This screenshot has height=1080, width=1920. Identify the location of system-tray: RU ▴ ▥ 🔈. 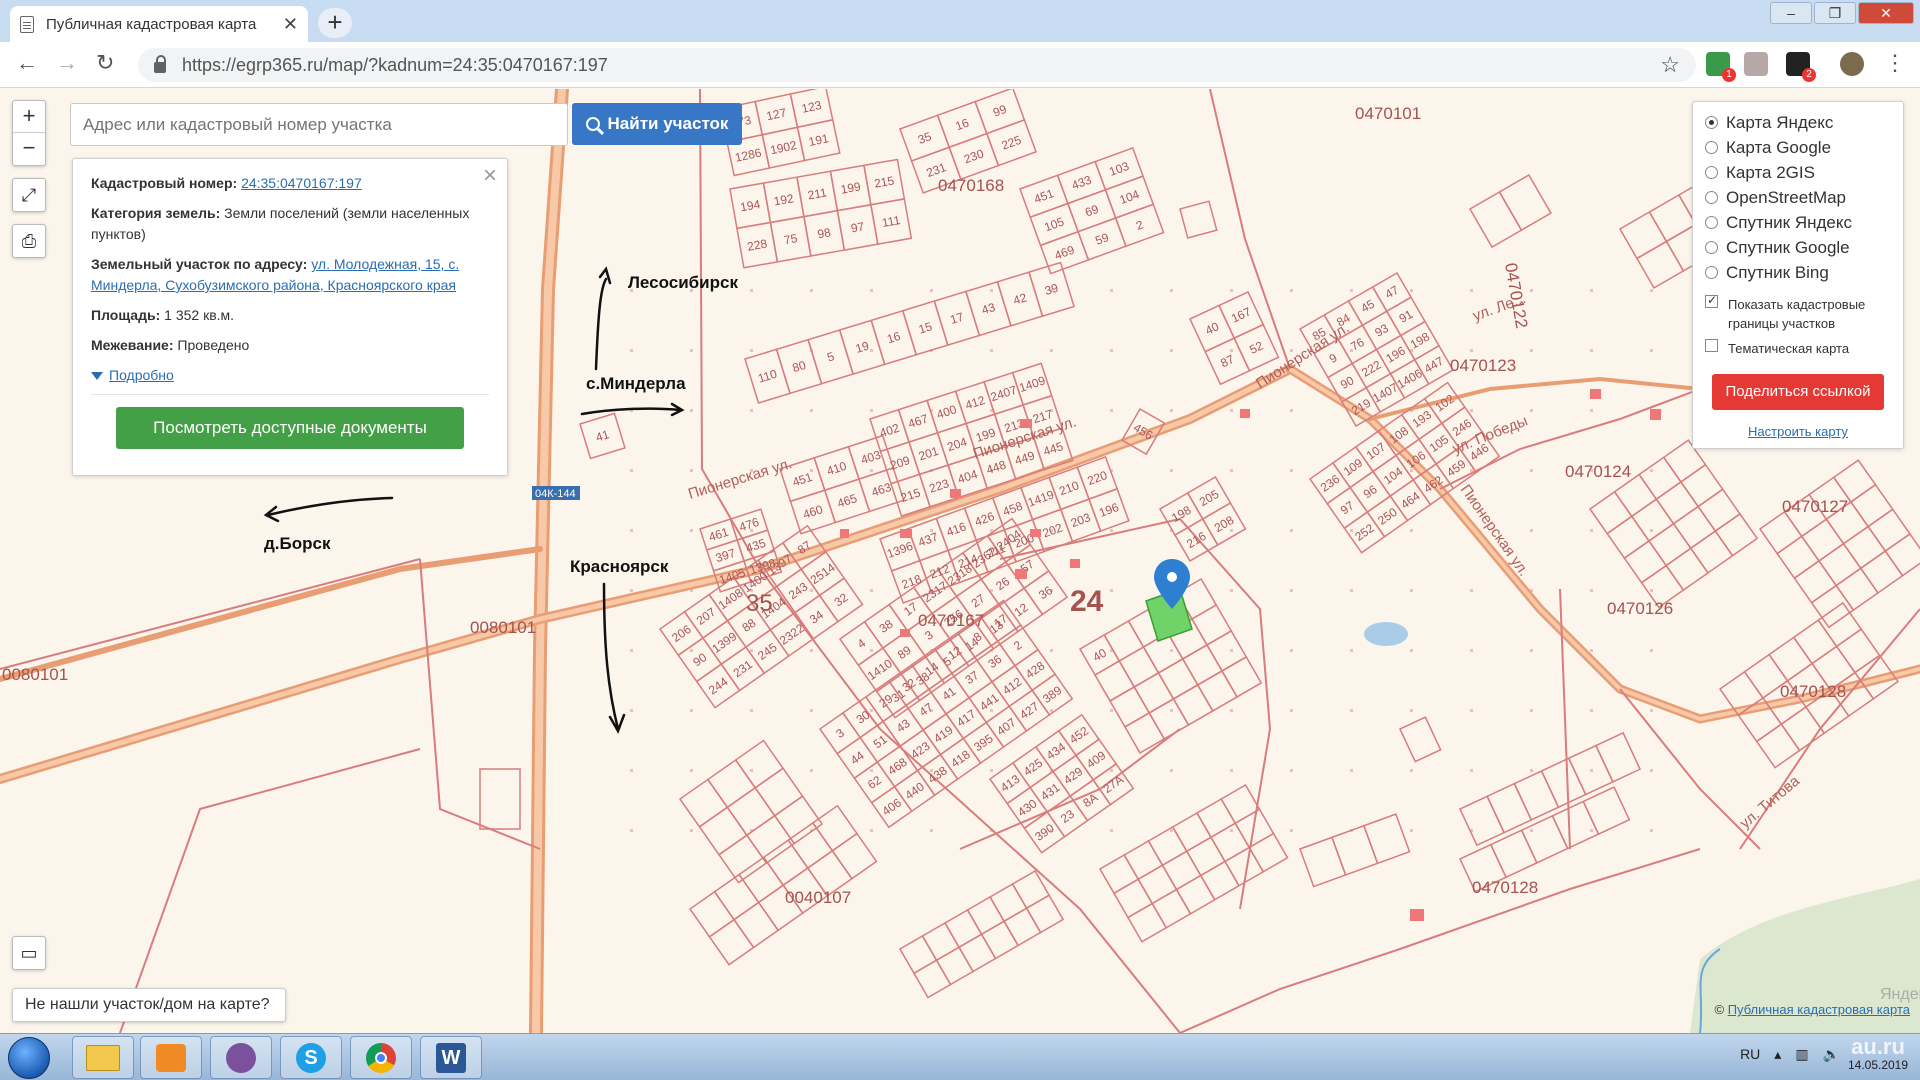
(1790, 1054).